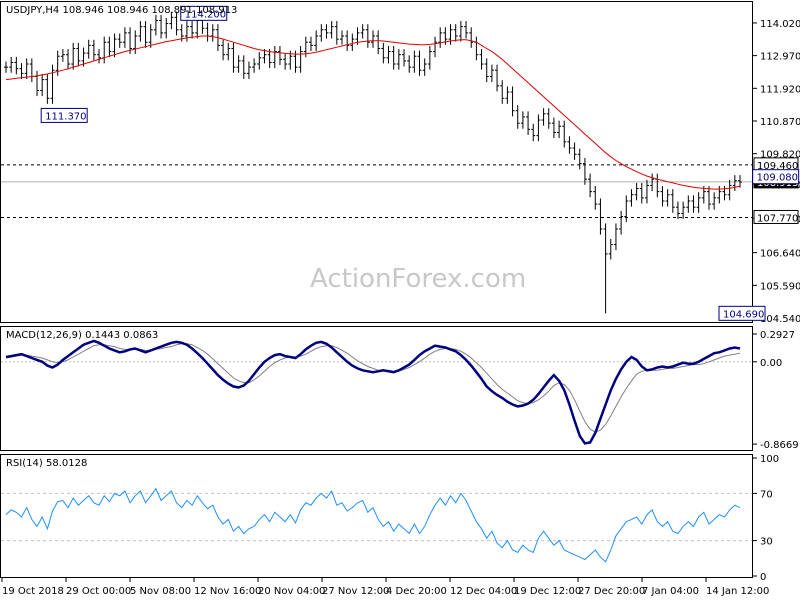 The image size is (800, 600). Describe the element at coordinates (780, 286) in the screenshot. I see `price-y-tick-label: 105.590` at that location.